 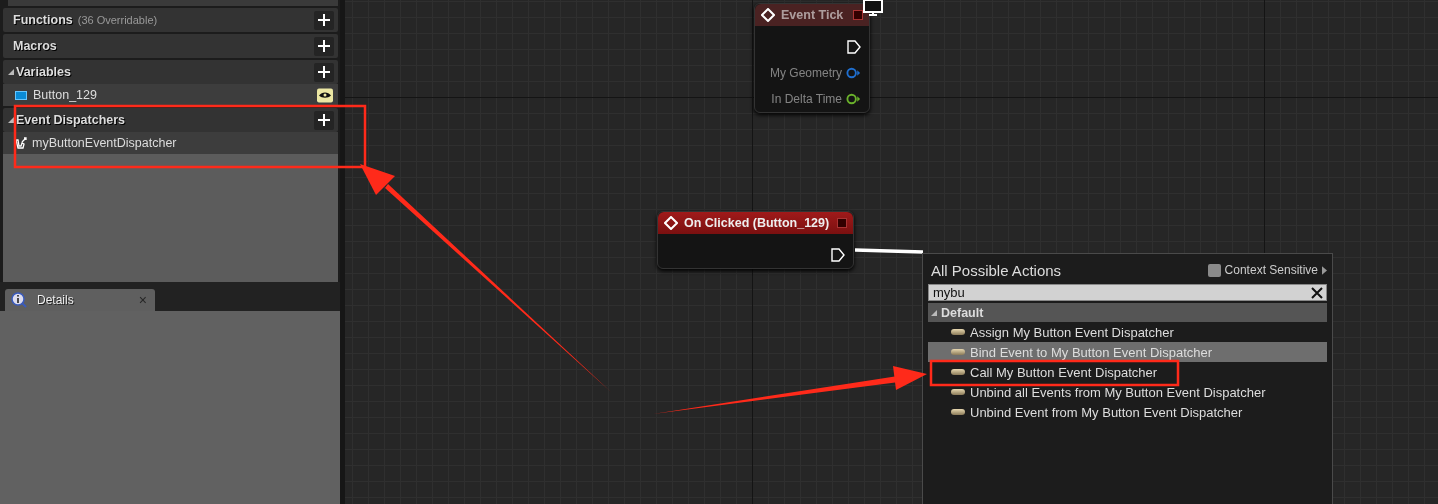 What do you see at coordinates (42, 20) in the screenshot?
I see `section-title: Functions` at bounding box center [42, 20].